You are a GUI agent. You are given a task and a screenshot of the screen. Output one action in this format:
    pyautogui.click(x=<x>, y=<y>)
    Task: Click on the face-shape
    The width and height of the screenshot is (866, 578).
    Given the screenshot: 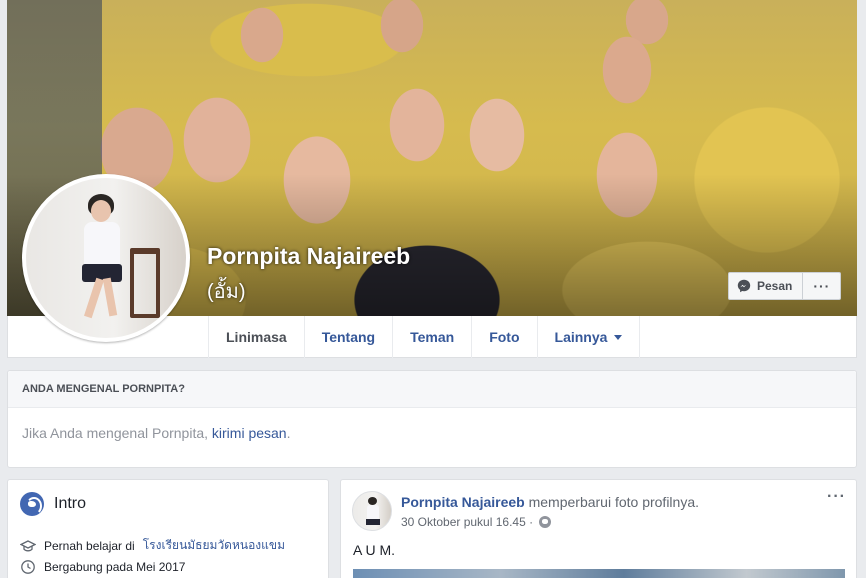 What is the action you would take?
    pyautogui.click(x=101, y=211)
    